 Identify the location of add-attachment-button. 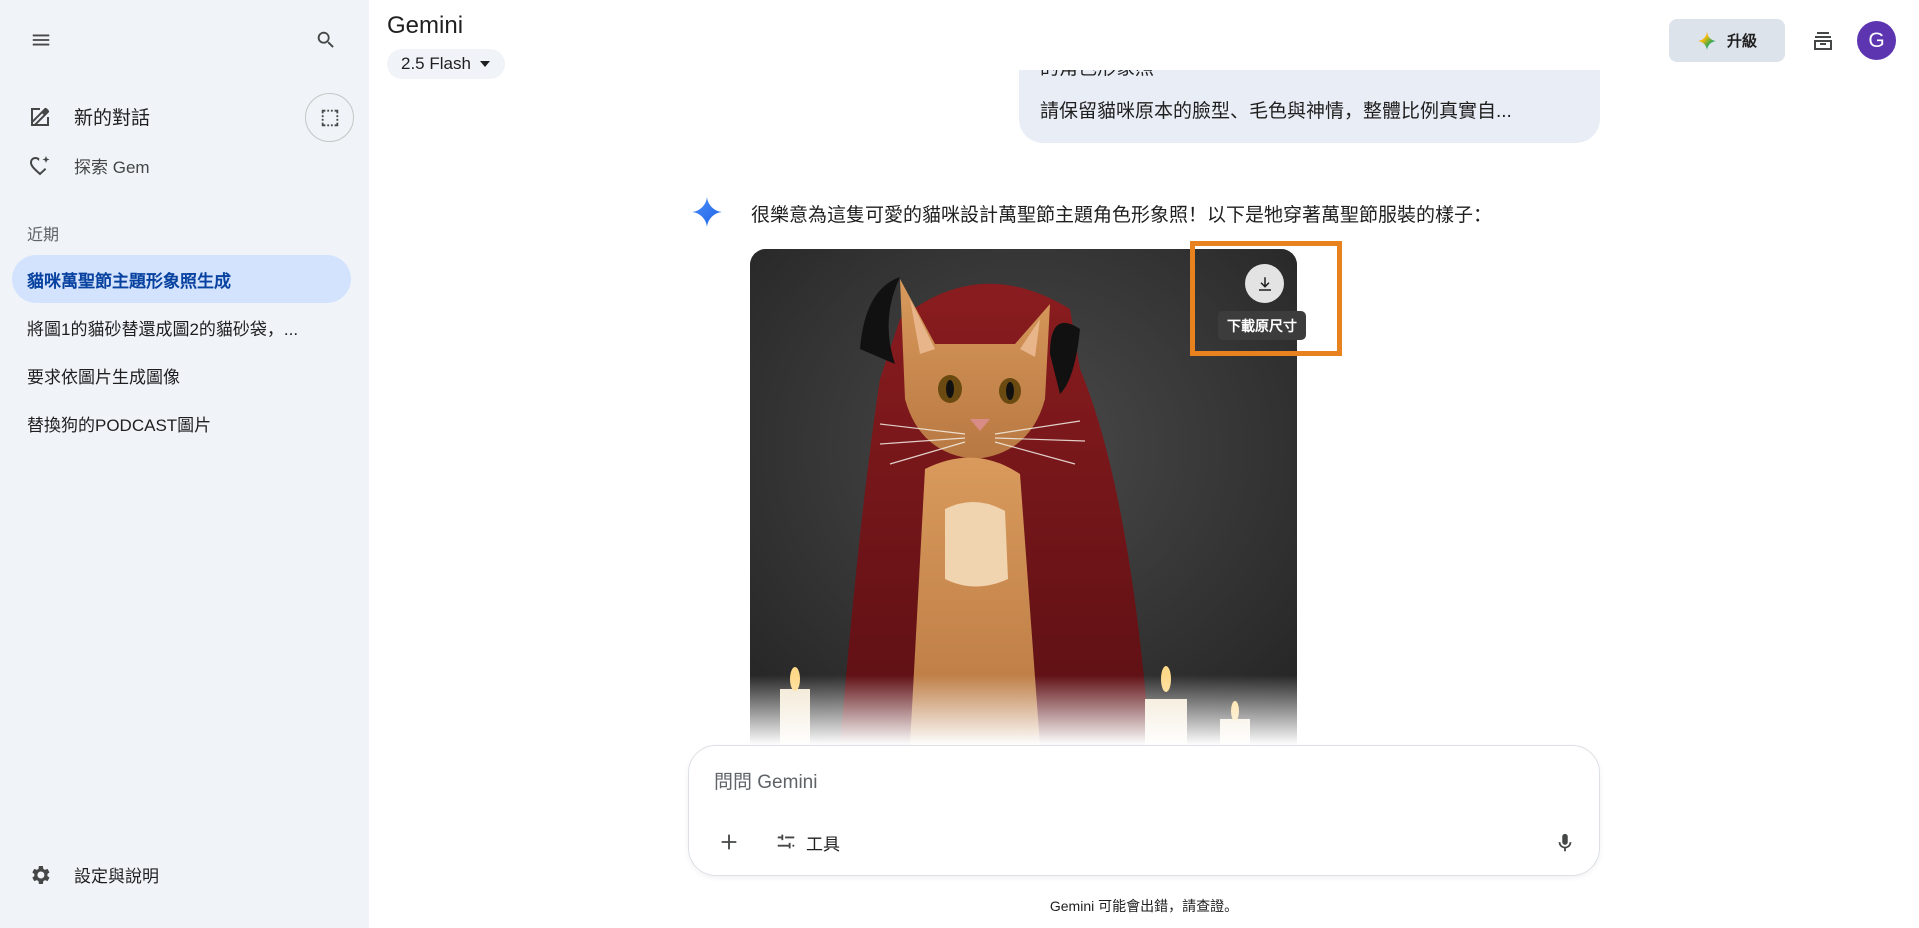
(729, 842).